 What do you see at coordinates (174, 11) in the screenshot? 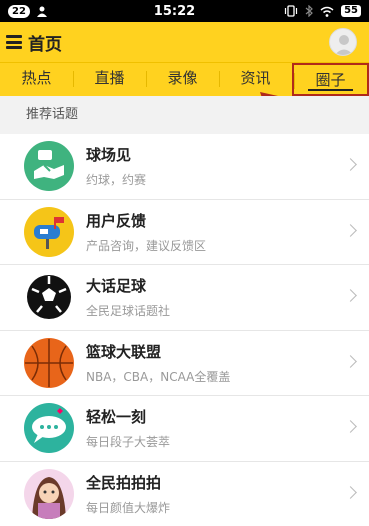
I see `status-time: 15:22` at bounding box center [174, 11].